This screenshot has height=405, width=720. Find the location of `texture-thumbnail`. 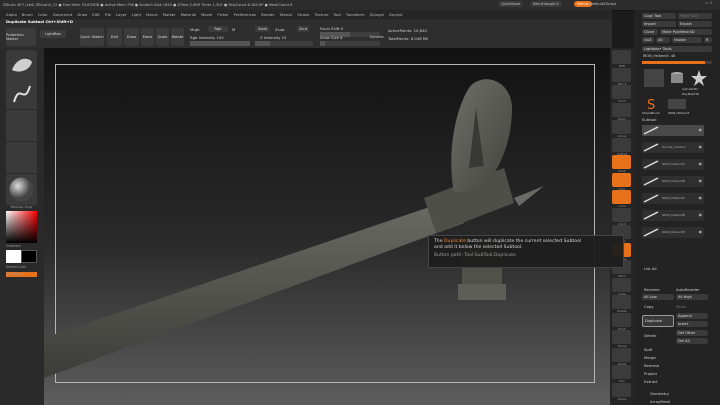

texture-thumbnail is located at coordinates (21, 157).